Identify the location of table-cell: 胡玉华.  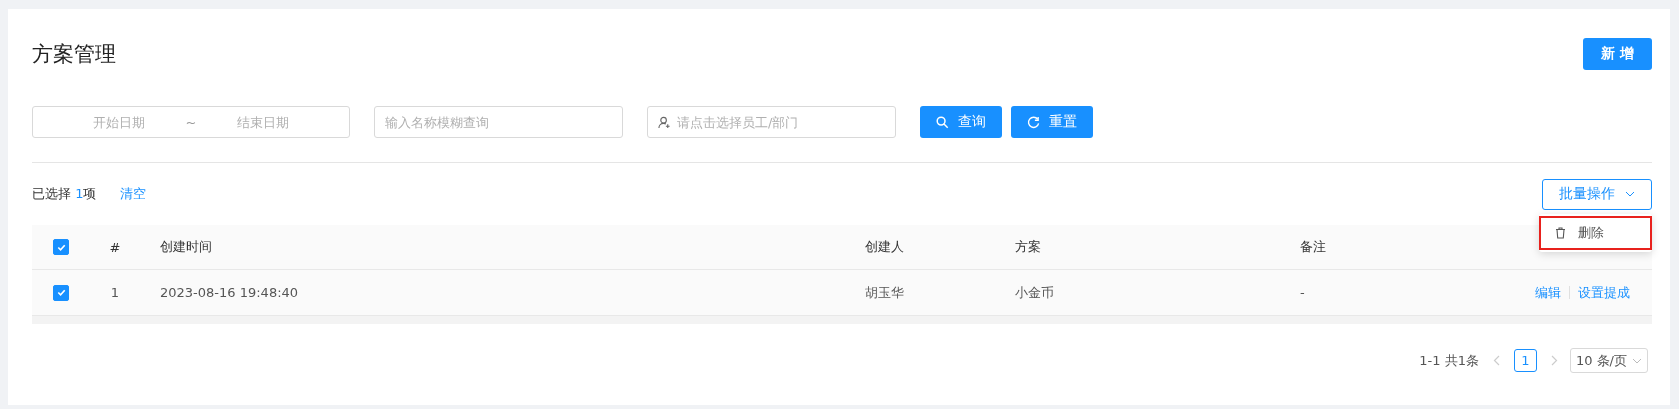
(884, 292).